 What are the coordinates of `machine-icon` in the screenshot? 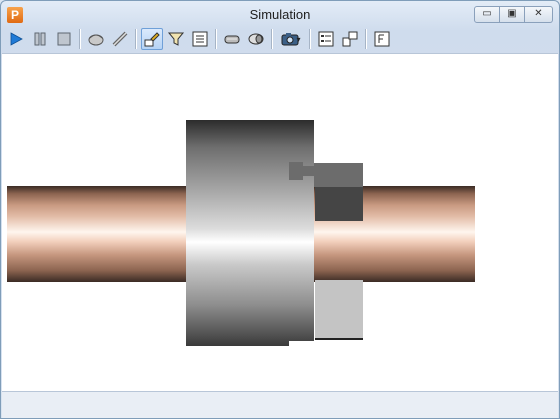 It's located at (152, 39).